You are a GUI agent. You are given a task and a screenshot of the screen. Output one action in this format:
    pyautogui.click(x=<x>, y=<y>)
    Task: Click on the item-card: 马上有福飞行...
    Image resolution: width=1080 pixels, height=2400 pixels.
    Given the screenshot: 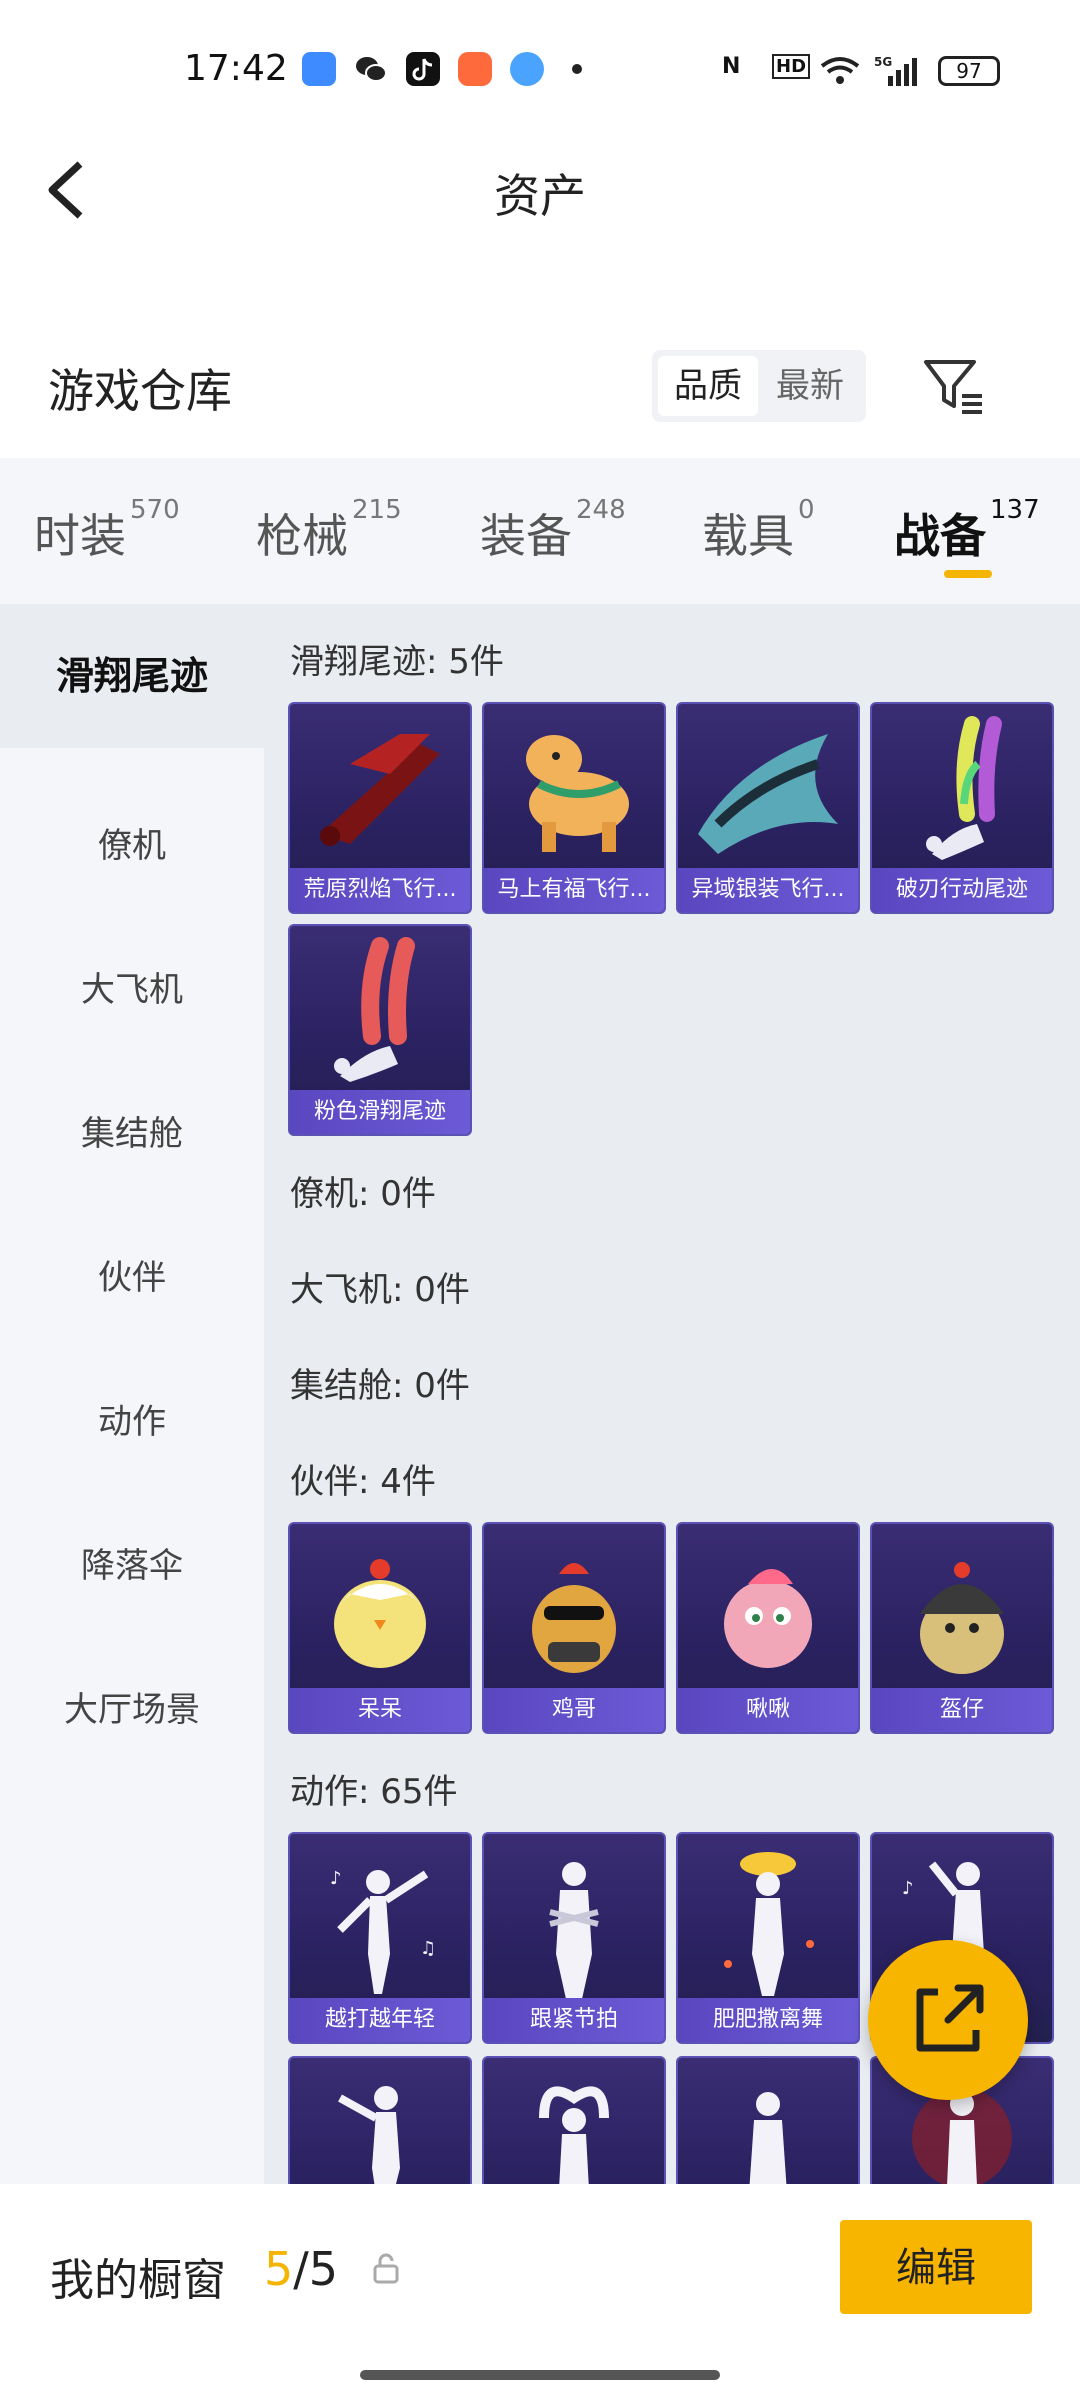 What is the action you would take?
    pyautogui.click(x=574, y=808)
    